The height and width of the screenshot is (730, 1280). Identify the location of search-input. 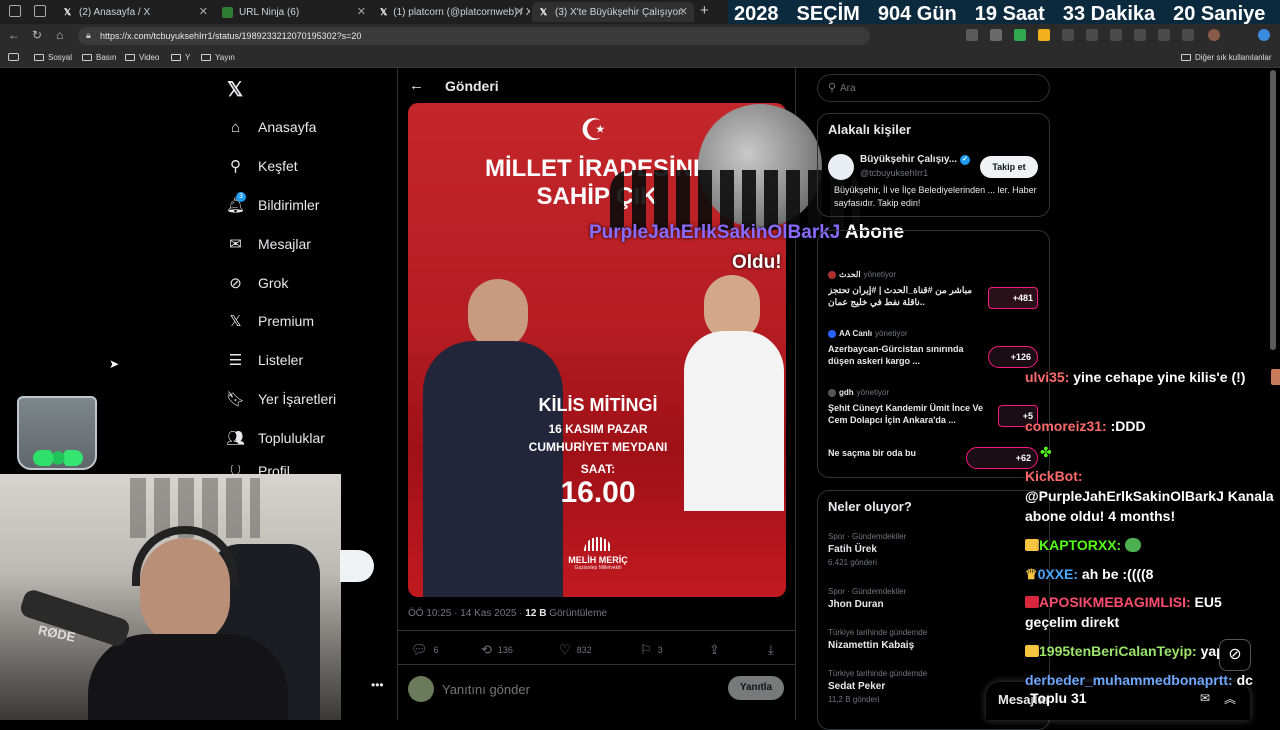
(935, 88).